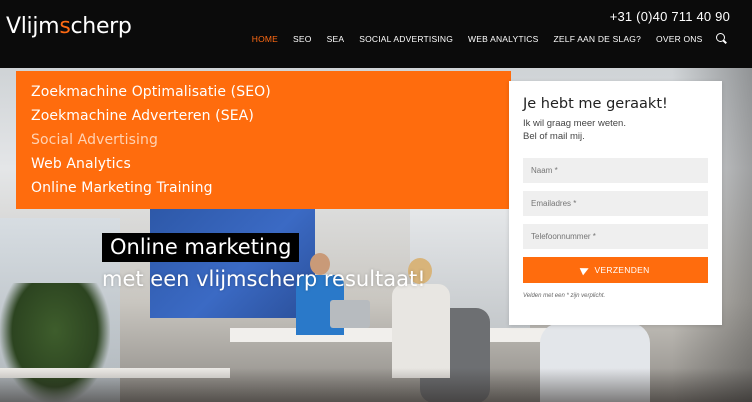  Describe the element at coordinates (303, 39) in the screenshot. I see `nav-seo: SEO` at that location.